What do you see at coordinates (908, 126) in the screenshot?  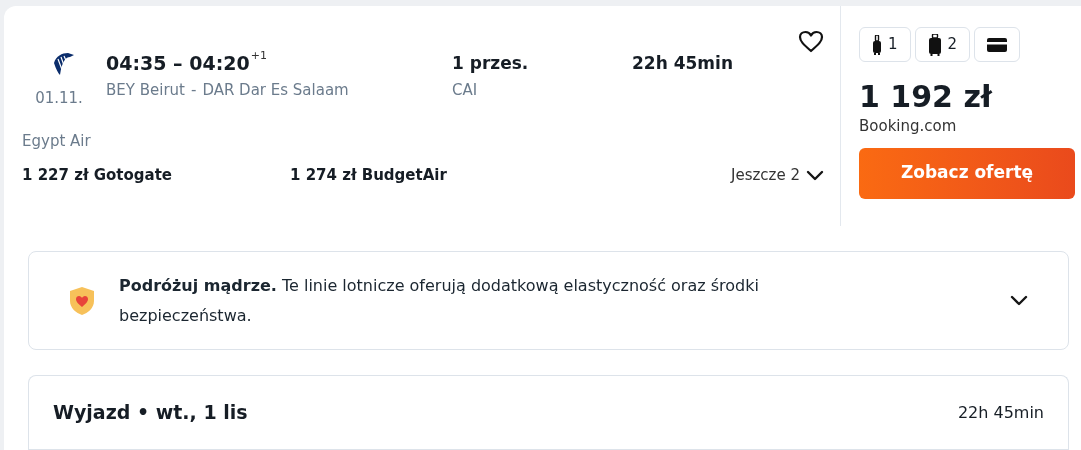 I see `provider-name: Booking.com` at bounding box center [908, 126].